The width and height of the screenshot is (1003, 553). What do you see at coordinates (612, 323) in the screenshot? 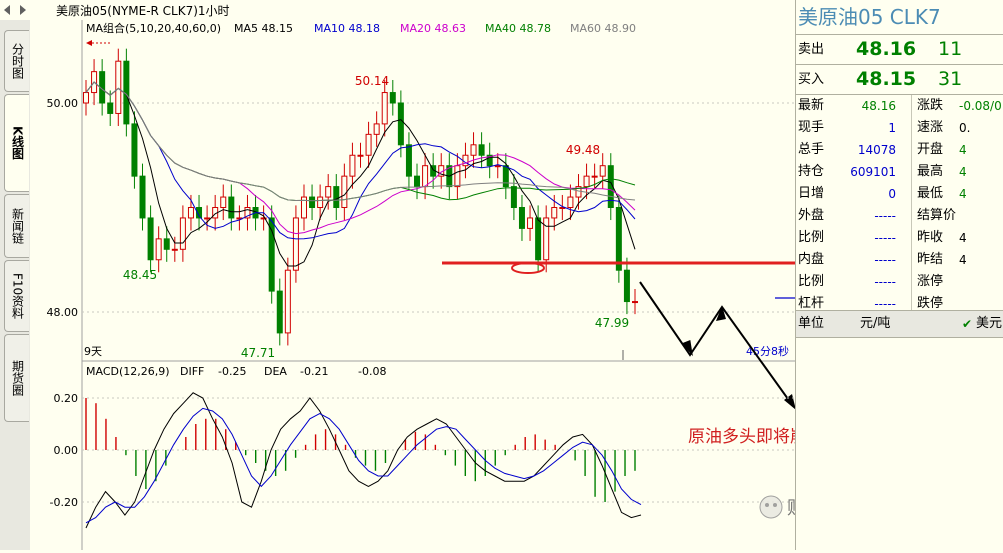
I see `annot-low-3: 47.99` at bounding box center [612, 323].